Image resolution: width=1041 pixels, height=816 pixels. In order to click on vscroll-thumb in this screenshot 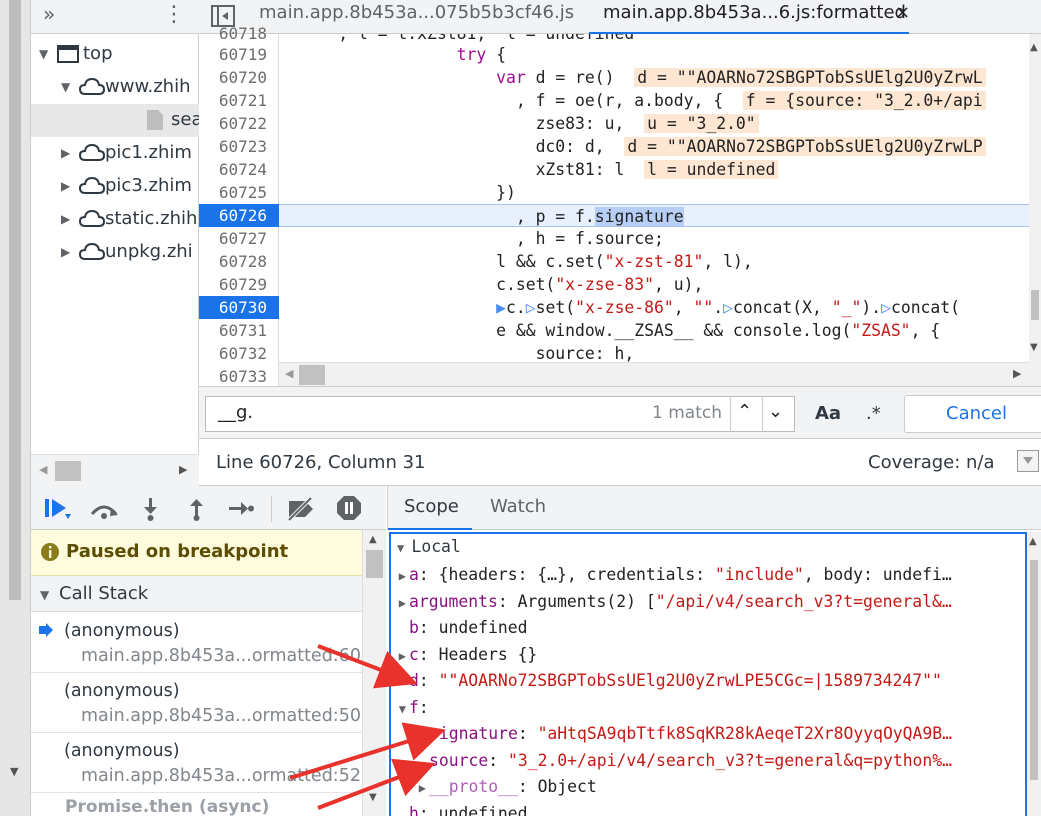, I will do `click(1035, 305)`.